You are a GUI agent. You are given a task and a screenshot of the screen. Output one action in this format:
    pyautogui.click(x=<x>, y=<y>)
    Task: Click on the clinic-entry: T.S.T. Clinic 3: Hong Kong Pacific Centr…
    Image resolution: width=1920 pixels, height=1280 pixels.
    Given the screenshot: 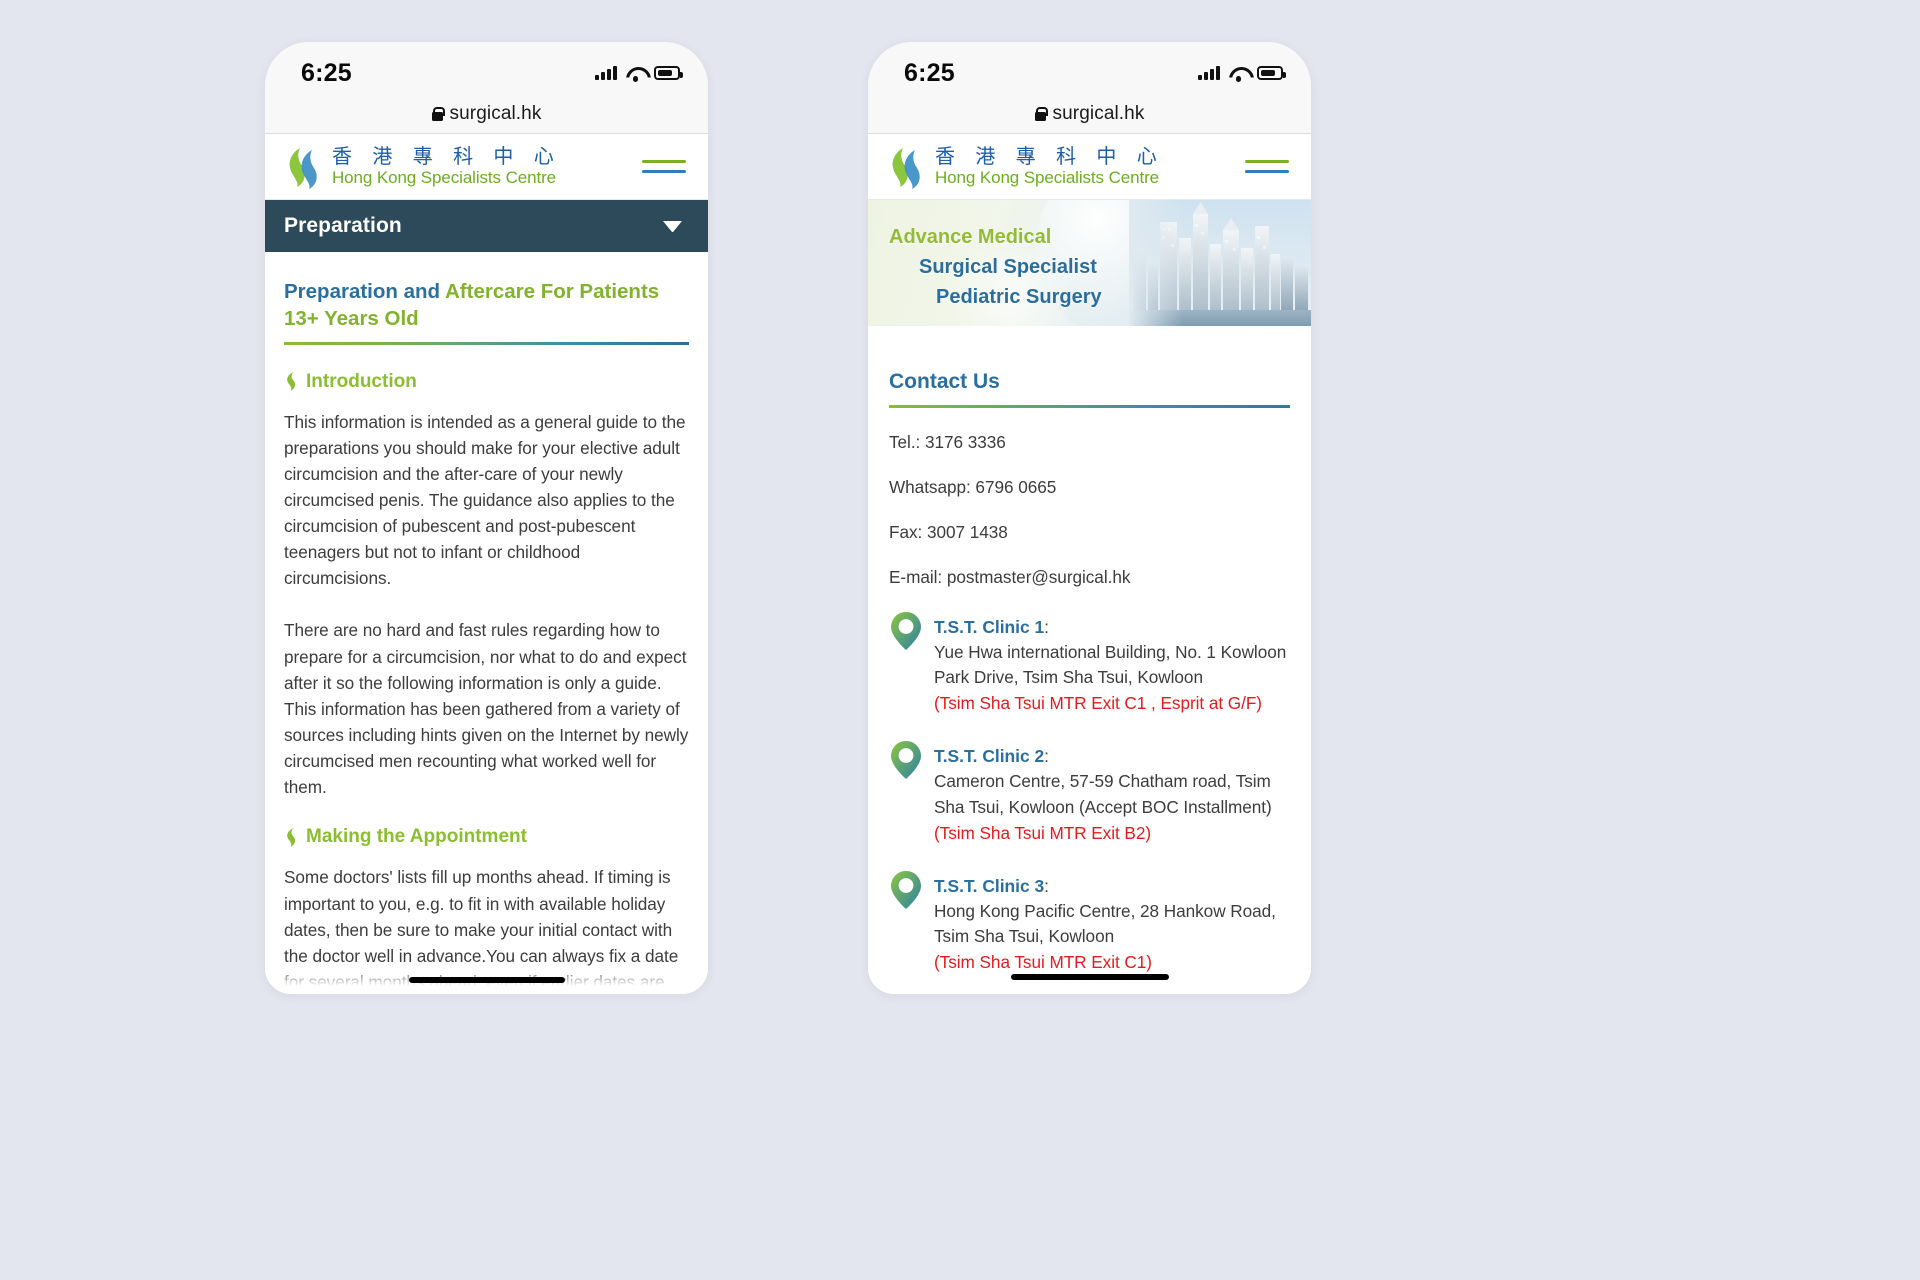 What is the action you would take?
    pyautogui.click(x=1089, y=923)
    